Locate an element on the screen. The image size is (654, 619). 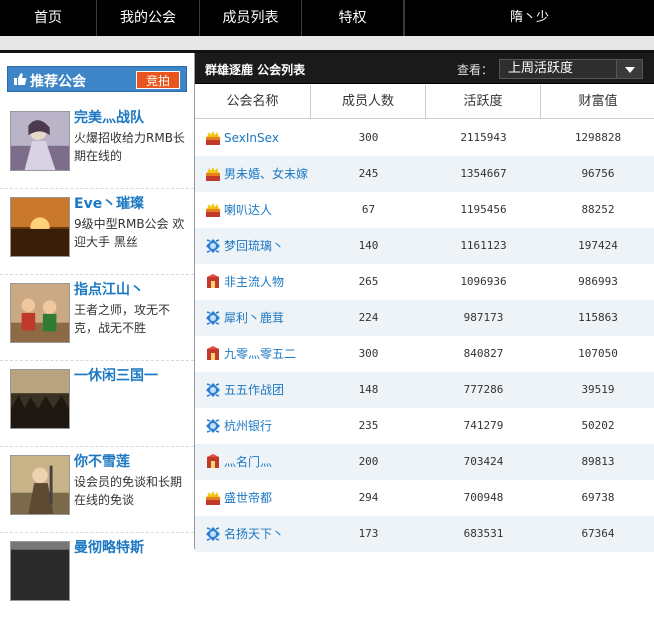
guild-name-link: 非主流人物 is located at coordinates (254, 282).